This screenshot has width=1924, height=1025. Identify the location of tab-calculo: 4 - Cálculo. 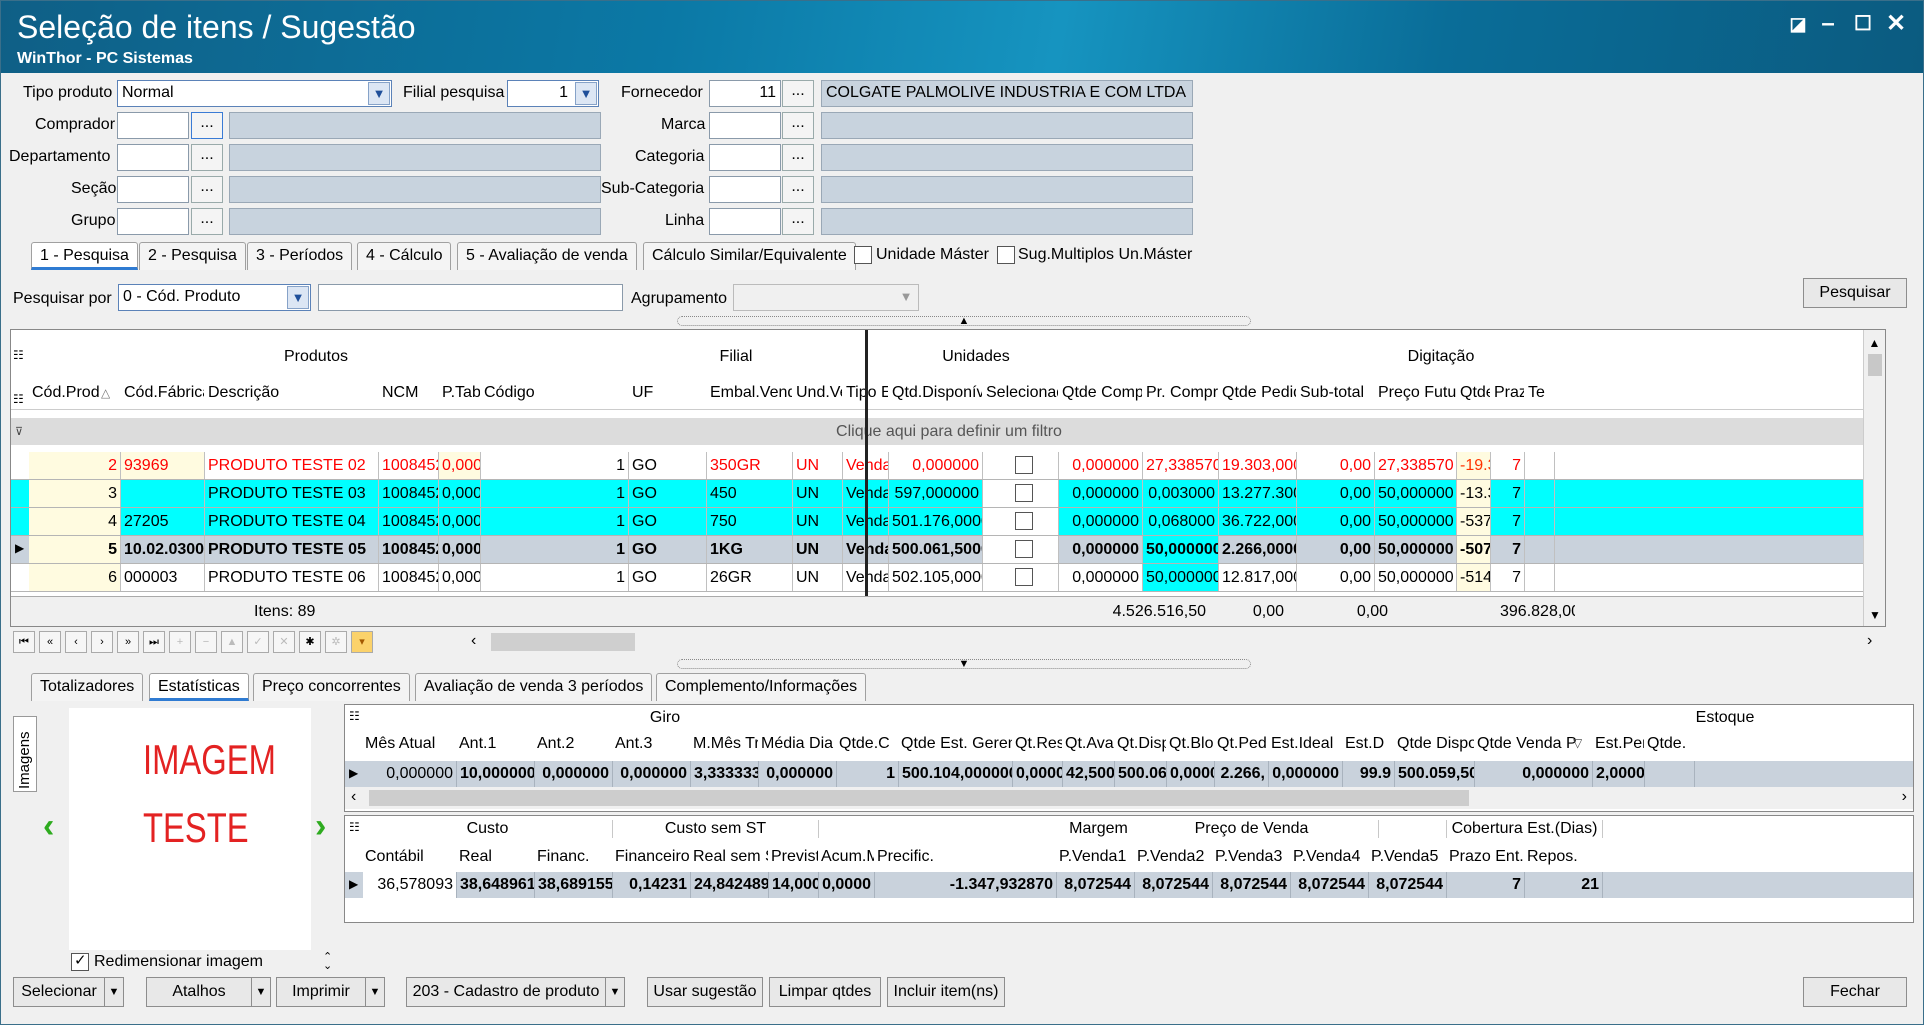
(404, 256).